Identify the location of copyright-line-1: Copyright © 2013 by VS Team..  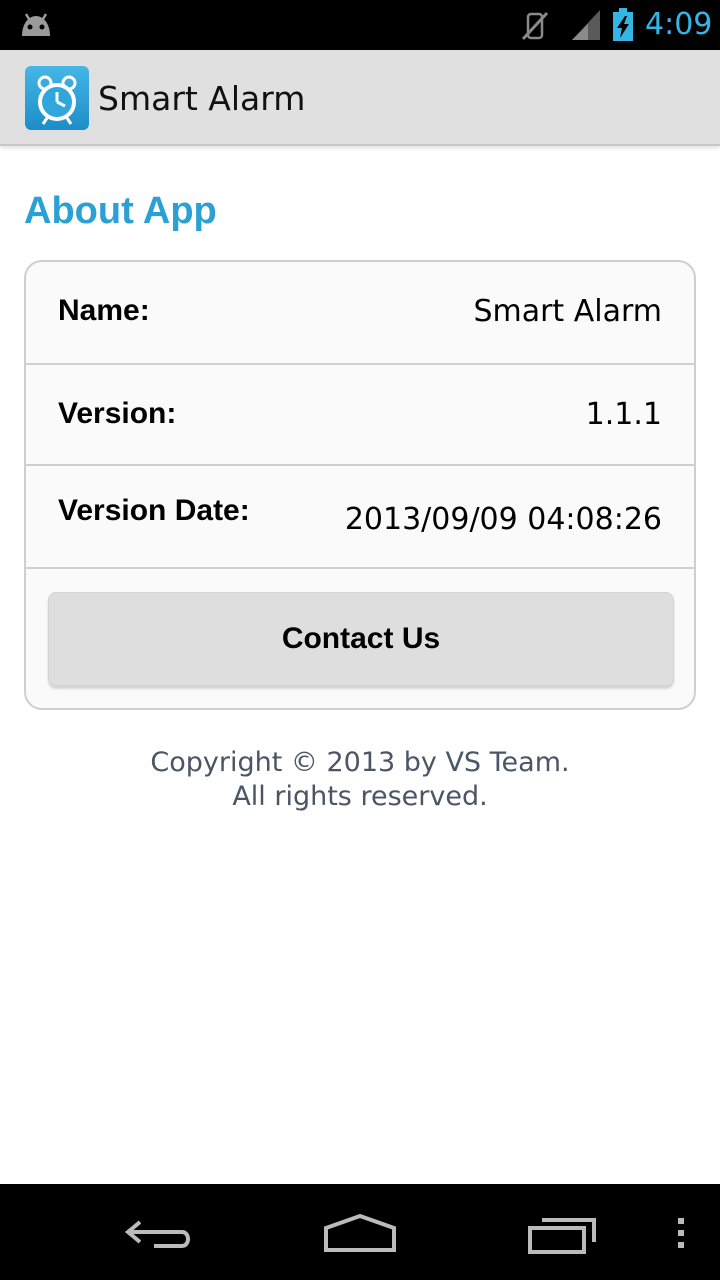
(360, 762).